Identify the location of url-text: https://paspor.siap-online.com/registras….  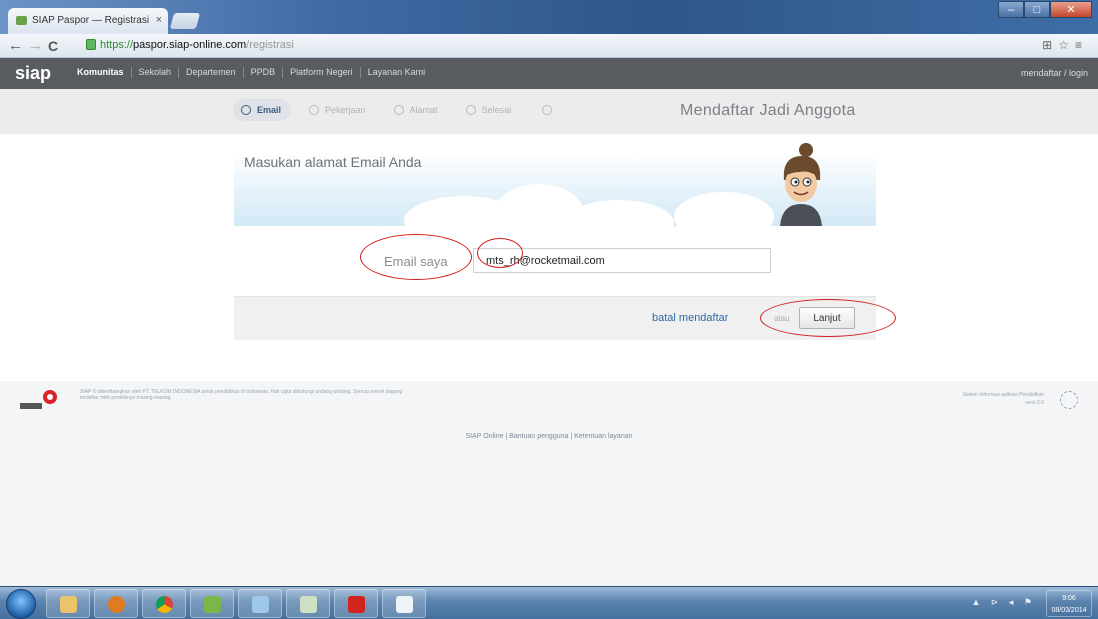
(197, 45).